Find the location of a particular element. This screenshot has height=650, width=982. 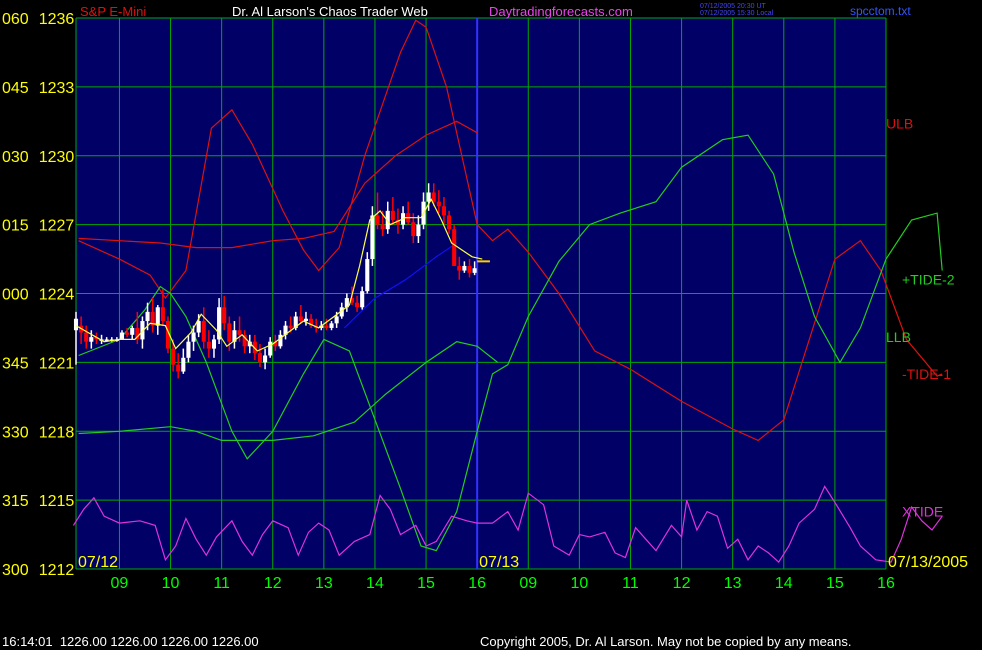

symbol-label: S&P E-Mini is located at coordinates (113, 11).